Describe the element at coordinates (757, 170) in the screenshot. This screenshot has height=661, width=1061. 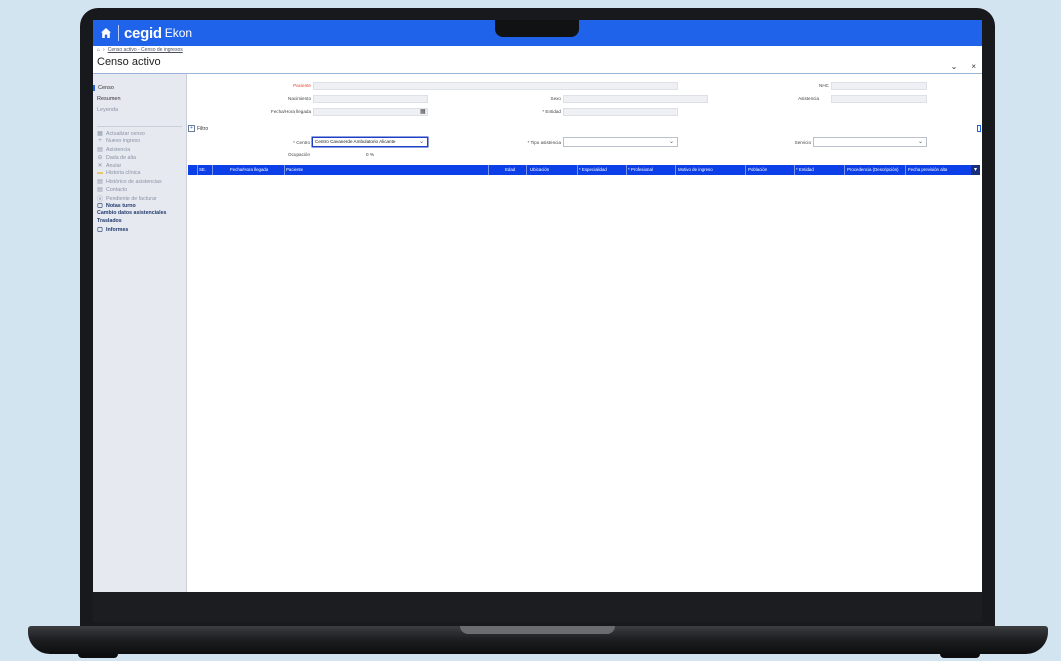
I see `column-header-poblacion: Población` at that location.